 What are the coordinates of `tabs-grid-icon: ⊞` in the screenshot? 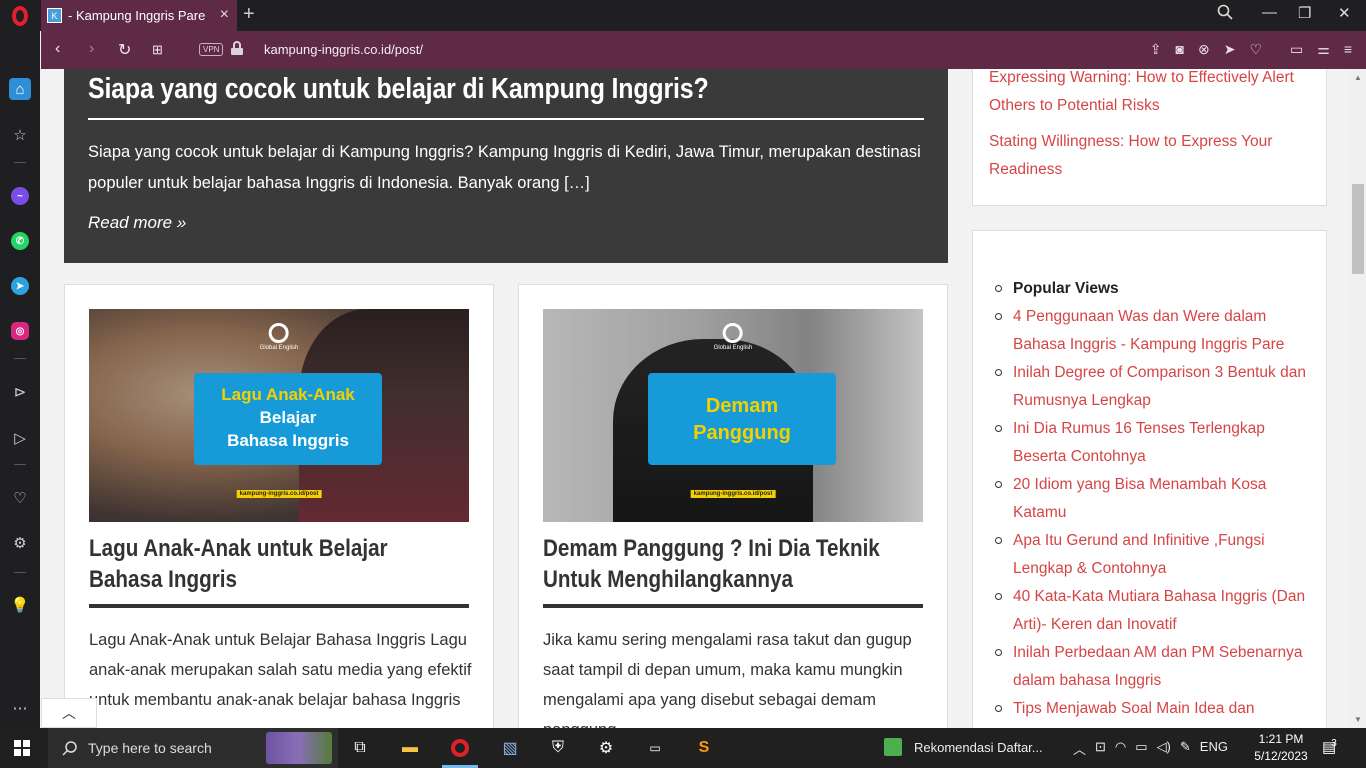 It's located at (157, 50).